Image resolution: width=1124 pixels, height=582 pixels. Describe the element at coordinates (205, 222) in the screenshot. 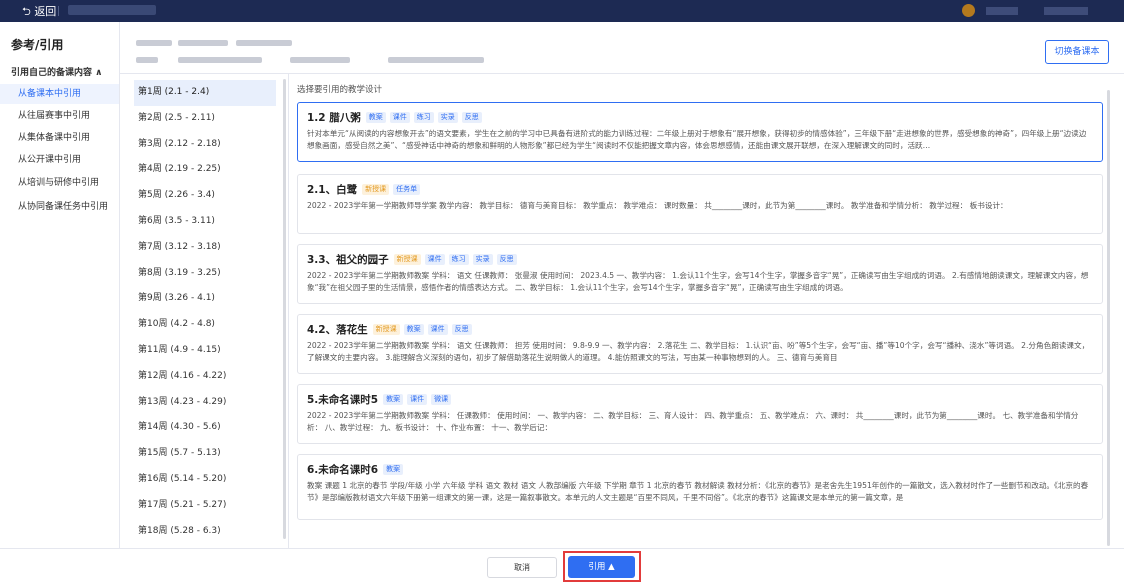

I see `week-item: 第6周 (3.5 - 3.11)` at that location.